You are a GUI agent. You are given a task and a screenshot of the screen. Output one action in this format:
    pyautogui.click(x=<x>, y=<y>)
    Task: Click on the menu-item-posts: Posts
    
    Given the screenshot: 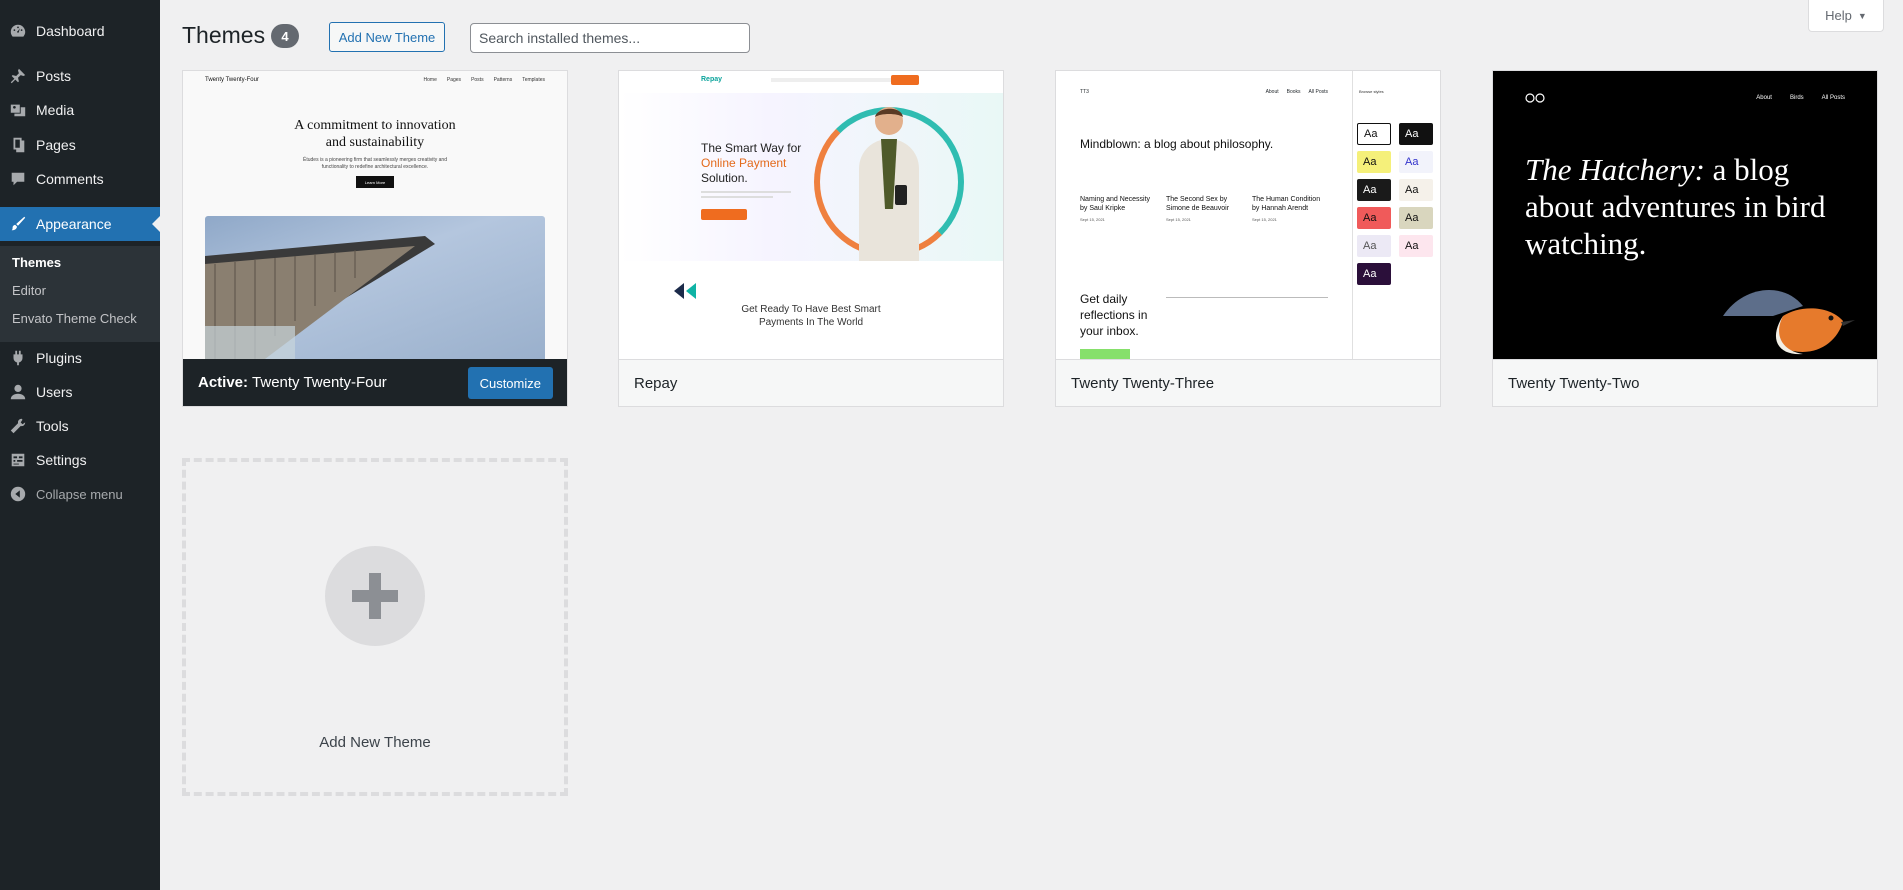 What is the action you would take?
    pyautogui.click(x=80, y=76)
    